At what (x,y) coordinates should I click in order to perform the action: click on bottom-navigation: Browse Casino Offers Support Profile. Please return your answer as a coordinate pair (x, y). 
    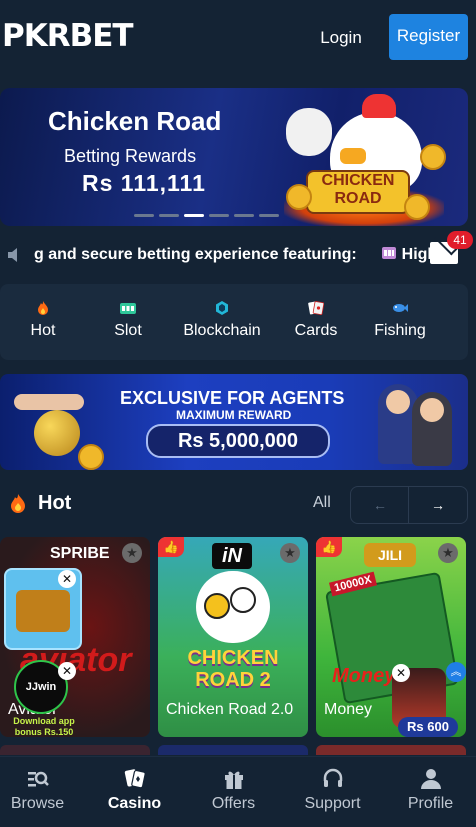
    Looking at the image, I should click on (238, 791).